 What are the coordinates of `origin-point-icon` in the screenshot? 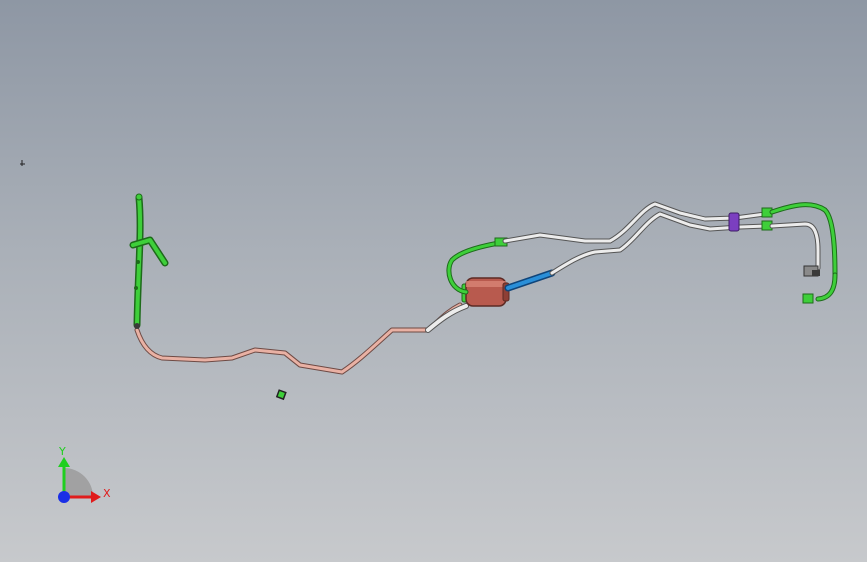 It's located at (22, 163).